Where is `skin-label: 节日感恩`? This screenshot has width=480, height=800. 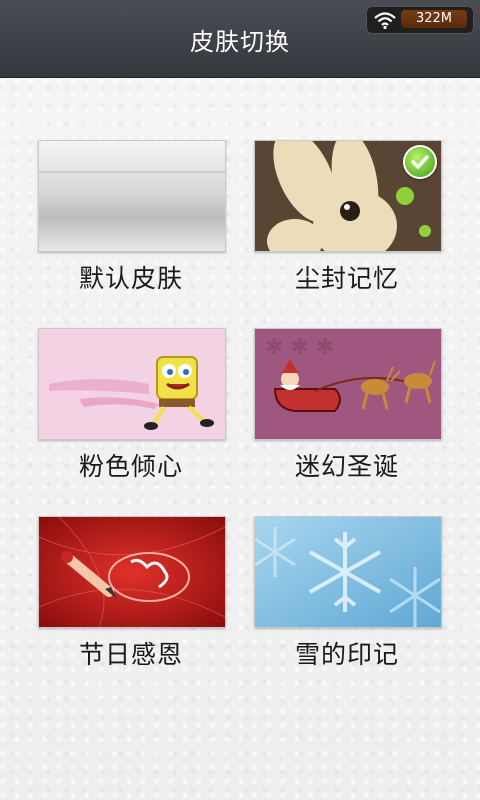
skin-label: 节日感恩 is located at coordinates (130, 654).